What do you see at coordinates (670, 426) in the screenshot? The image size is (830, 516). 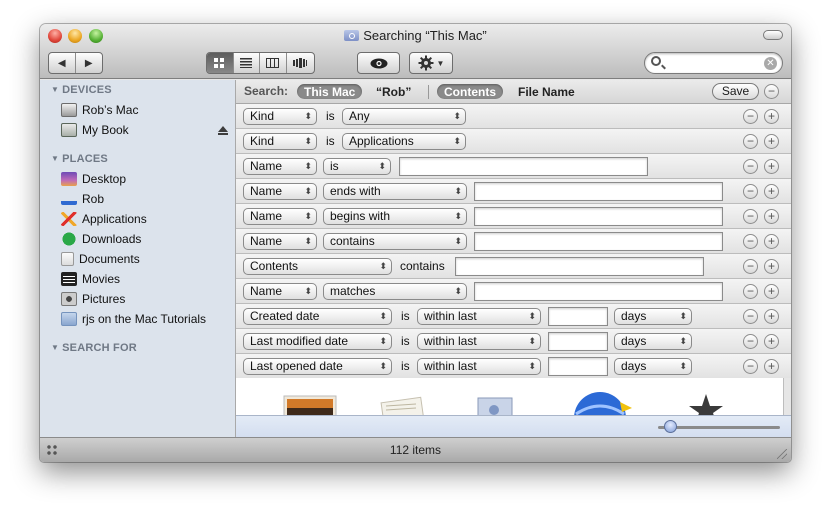 I see `icon-size-slider-knob` at bounding box center [670, 426].